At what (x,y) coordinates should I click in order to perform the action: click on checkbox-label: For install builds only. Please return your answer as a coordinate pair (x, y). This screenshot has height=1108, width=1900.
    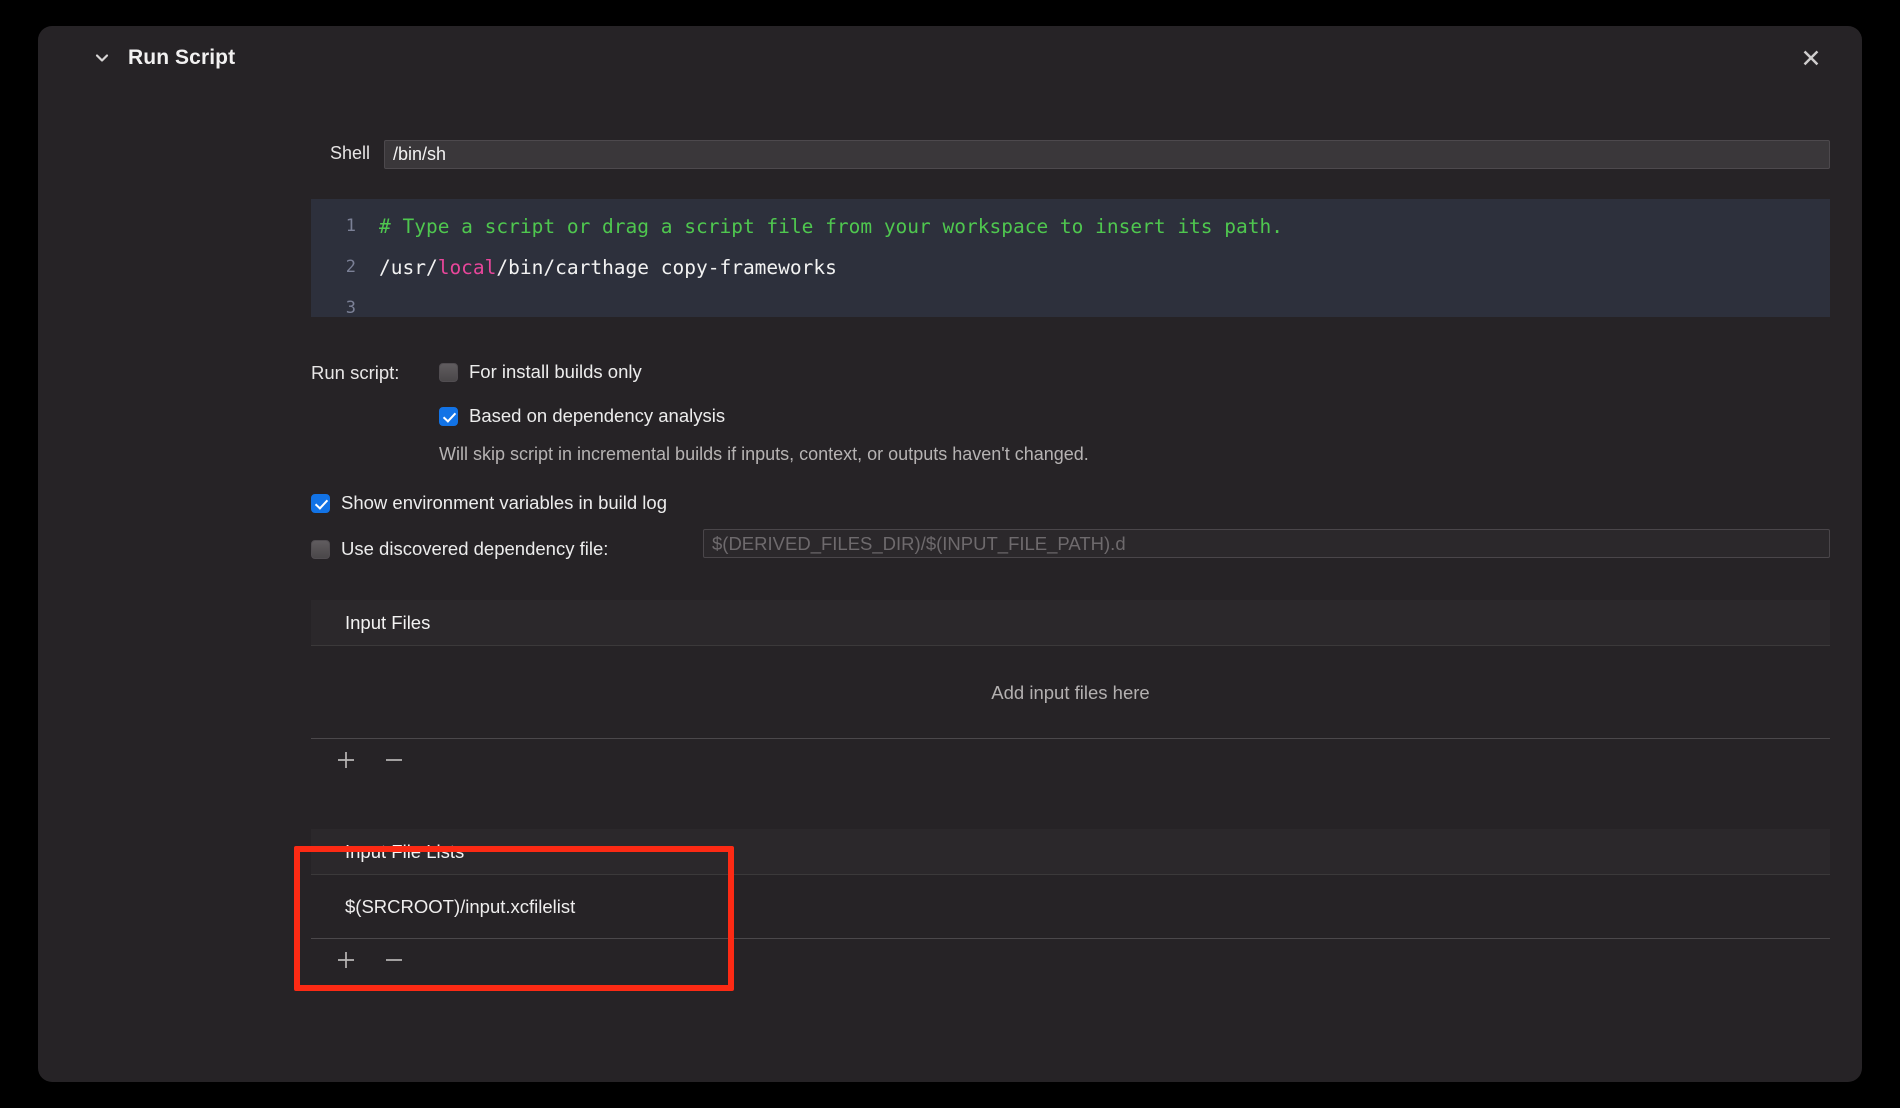
    Looking at the image, I should click on (555, 371).